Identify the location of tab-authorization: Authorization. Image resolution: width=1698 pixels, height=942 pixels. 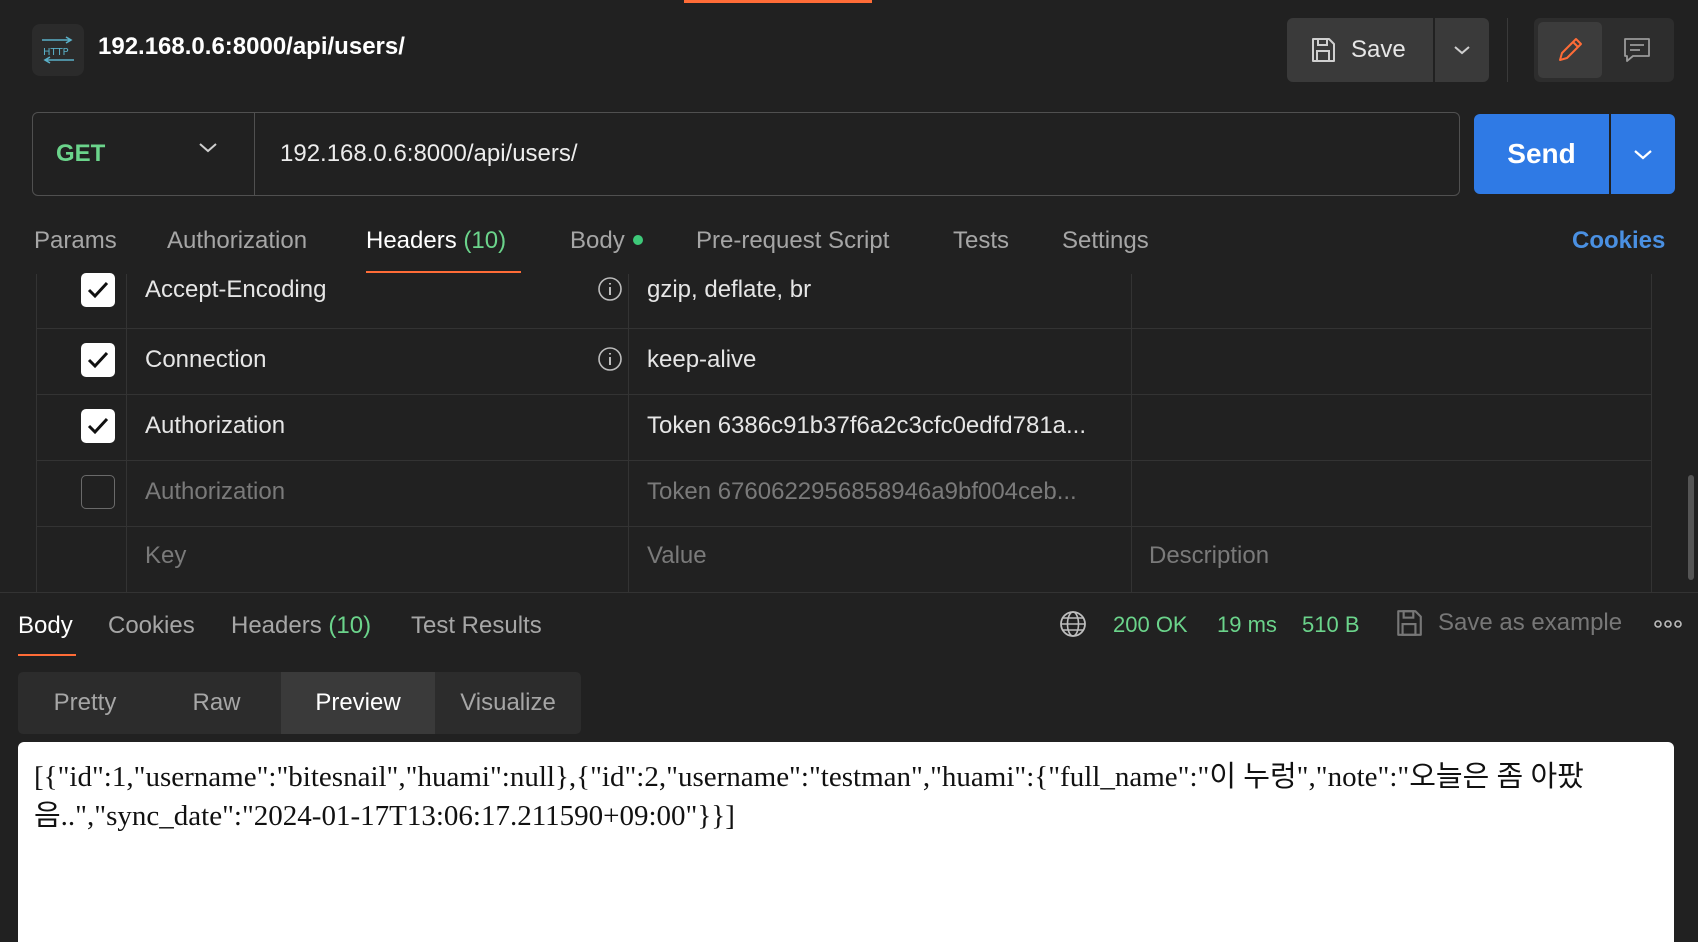
(237, 241).